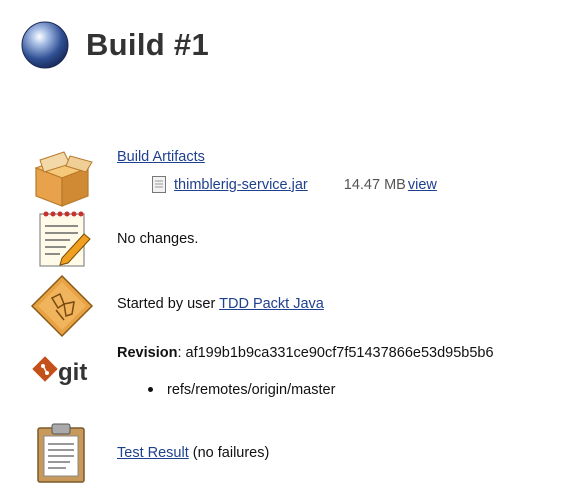  Describe the element at coordinates (161, 157) in the screenshot. I see `build-artifacts-link: Build Artifacts` at that location.